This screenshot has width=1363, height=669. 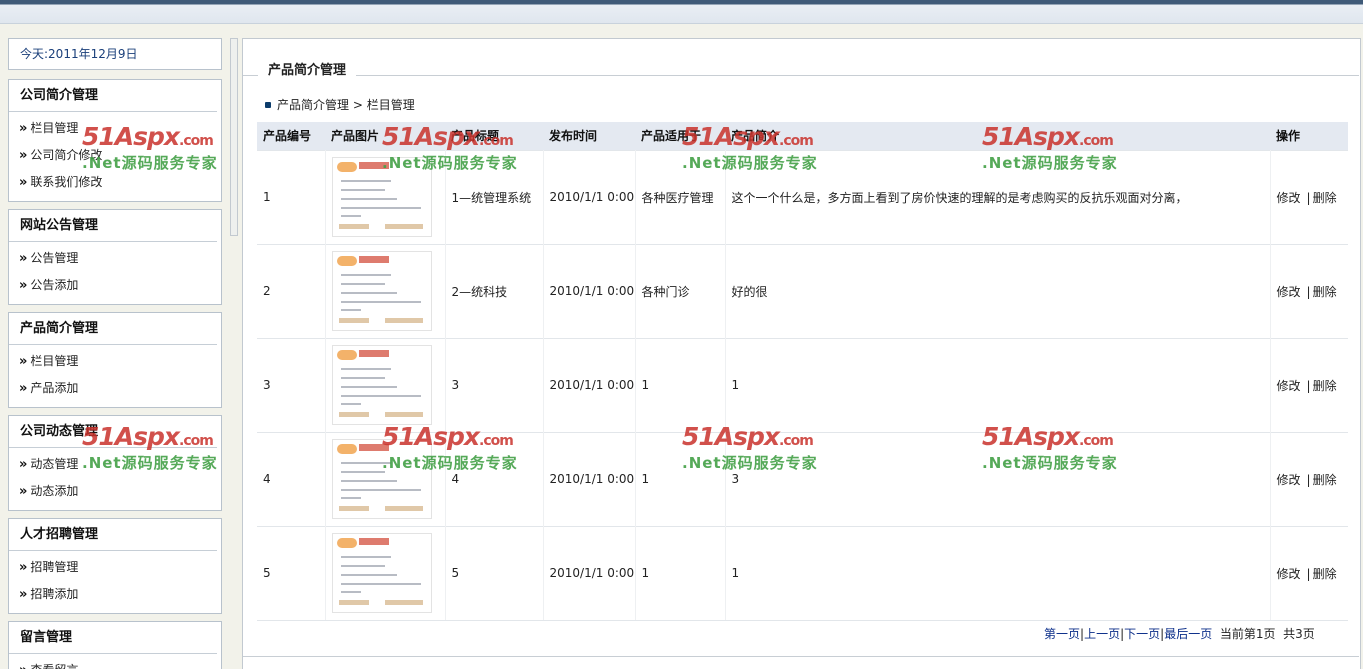 What do you see at coordinates (998, 478) in the screenshot?
I see `cell-desc: 3` at bounding box center [998, 478].